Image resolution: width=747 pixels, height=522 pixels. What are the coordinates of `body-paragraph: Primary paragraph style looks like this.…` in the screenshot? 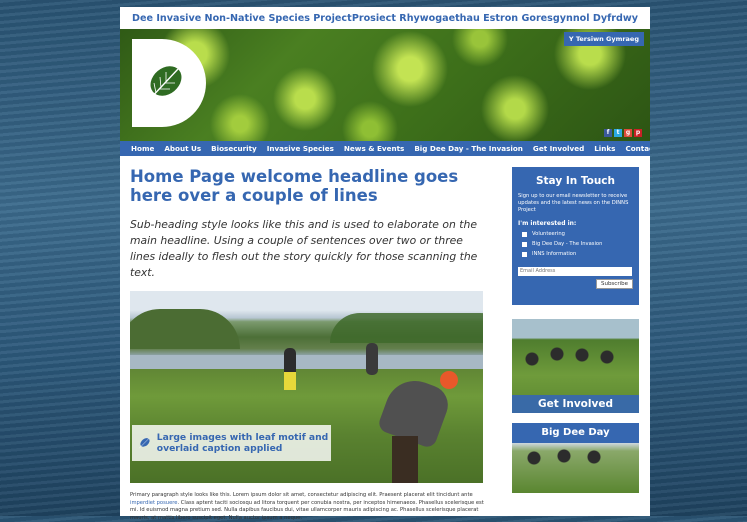 It's located at (307, 506).